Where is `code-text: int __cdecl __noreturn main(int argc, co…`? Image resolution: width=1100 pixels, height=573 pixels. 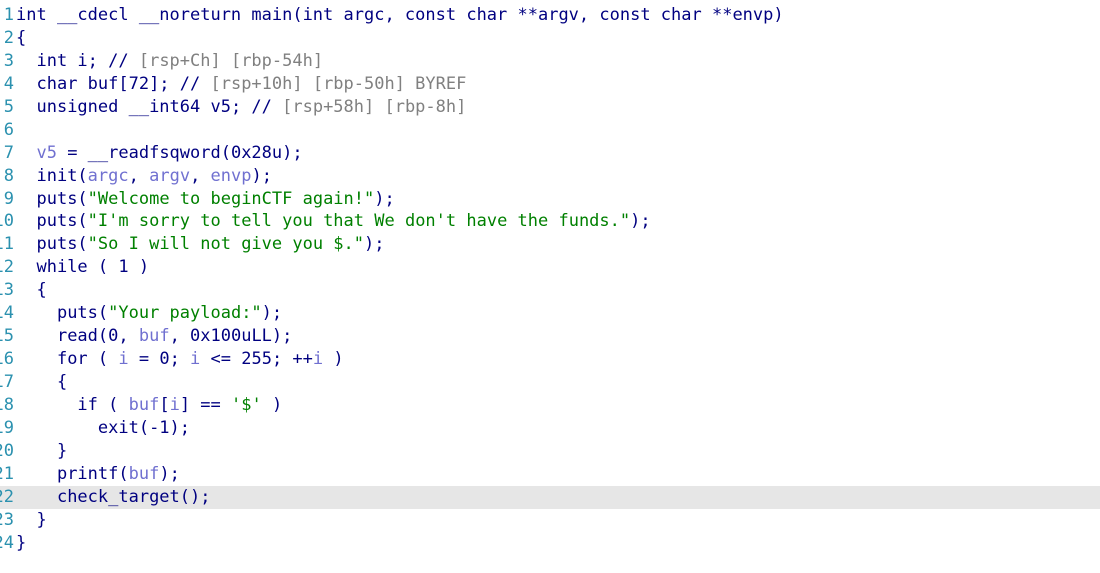
code-text: int __cdecl __noreturn main(int argc, co… is located at coordinates (400, 15).